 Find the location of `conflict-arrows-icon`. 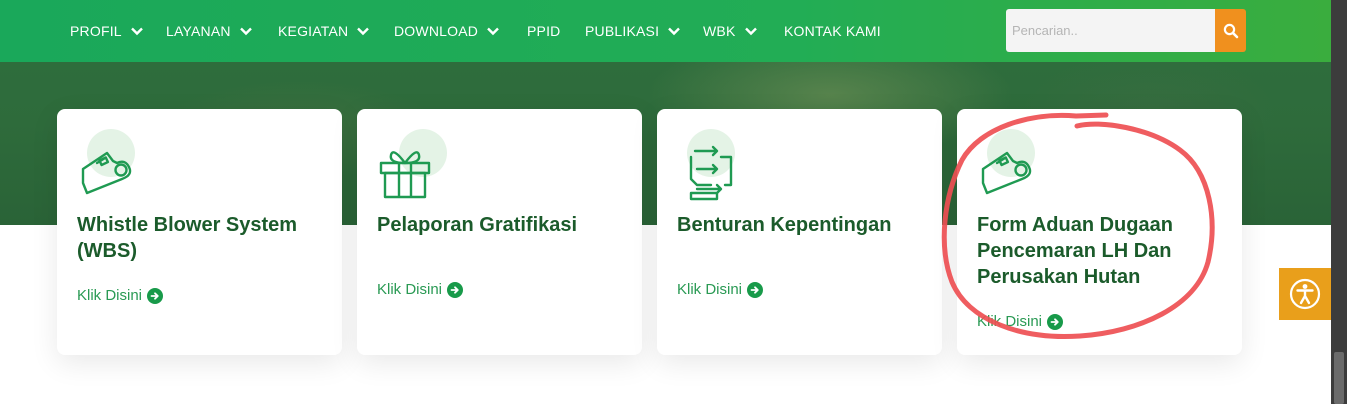

conflict-arrows-icon is located at coordinates (711, 173).